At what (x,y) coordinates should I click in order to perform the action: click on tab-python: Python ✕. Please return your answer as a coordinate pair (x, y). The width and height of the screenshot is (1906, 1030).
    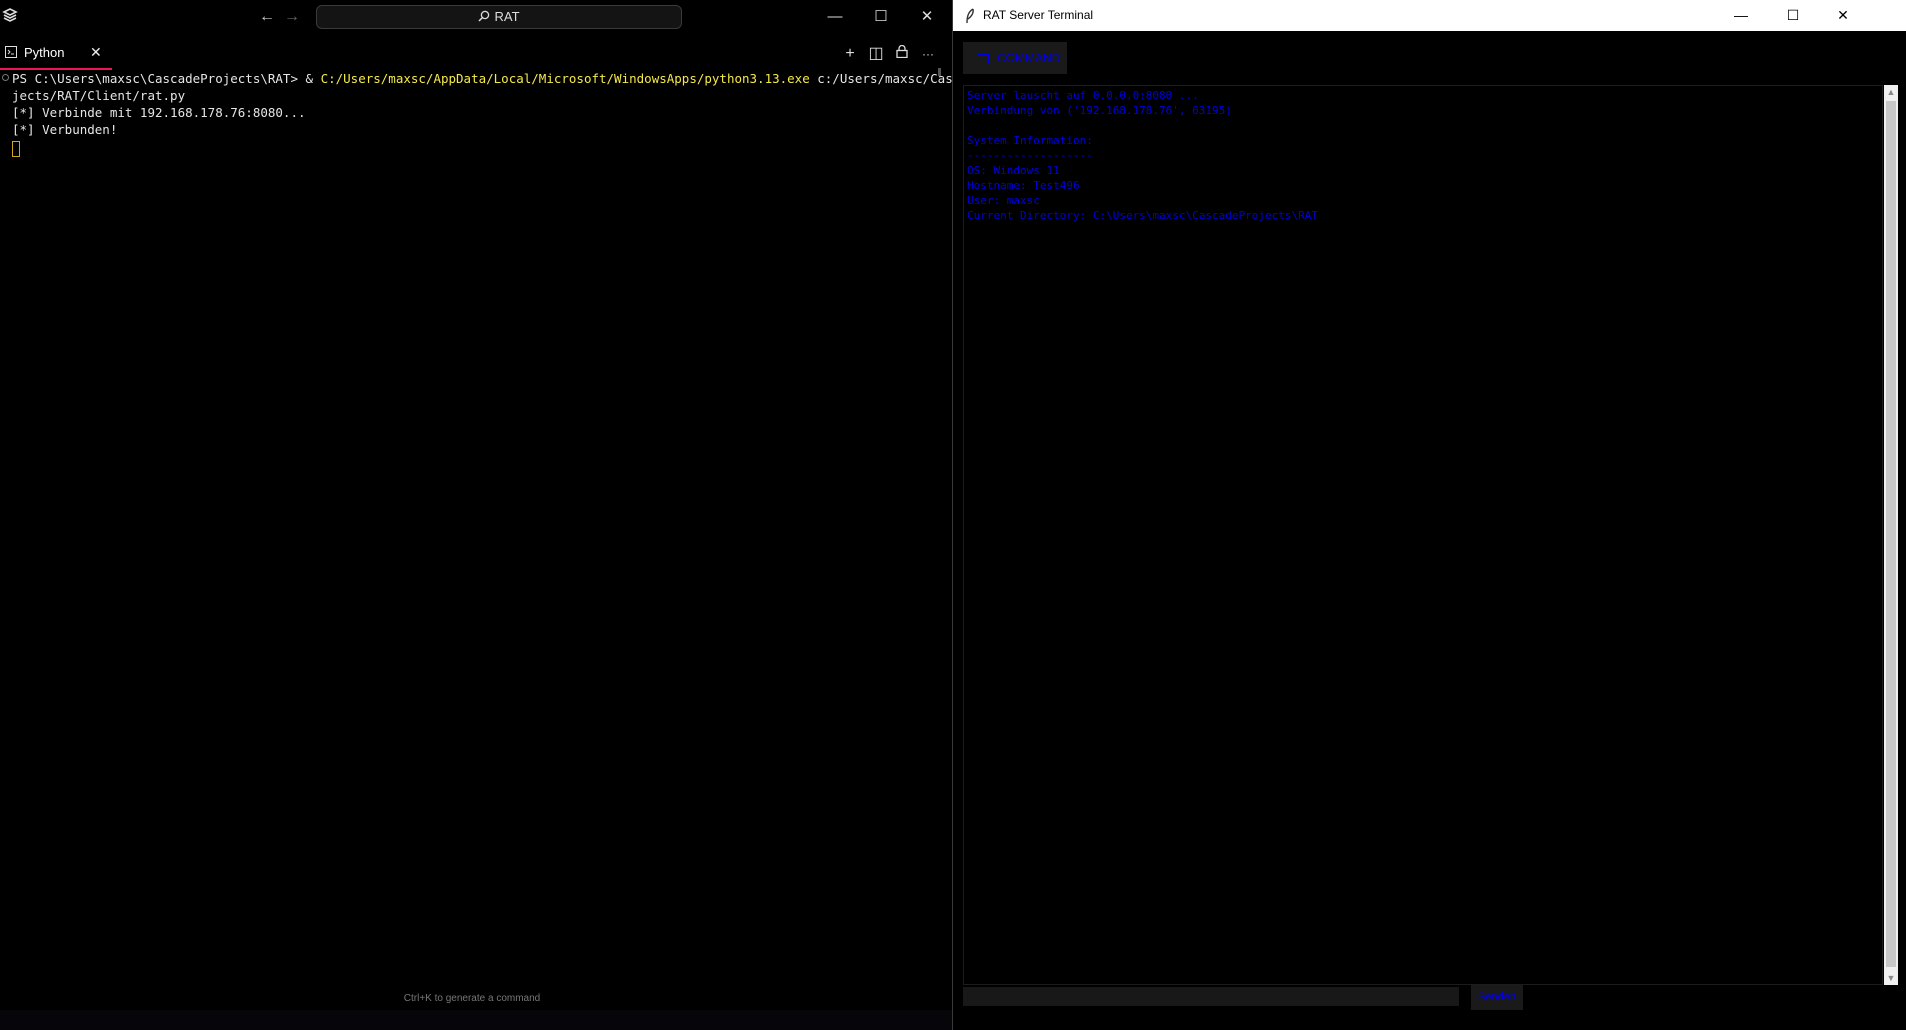
    Looking at the image, I should click on (56, 53).